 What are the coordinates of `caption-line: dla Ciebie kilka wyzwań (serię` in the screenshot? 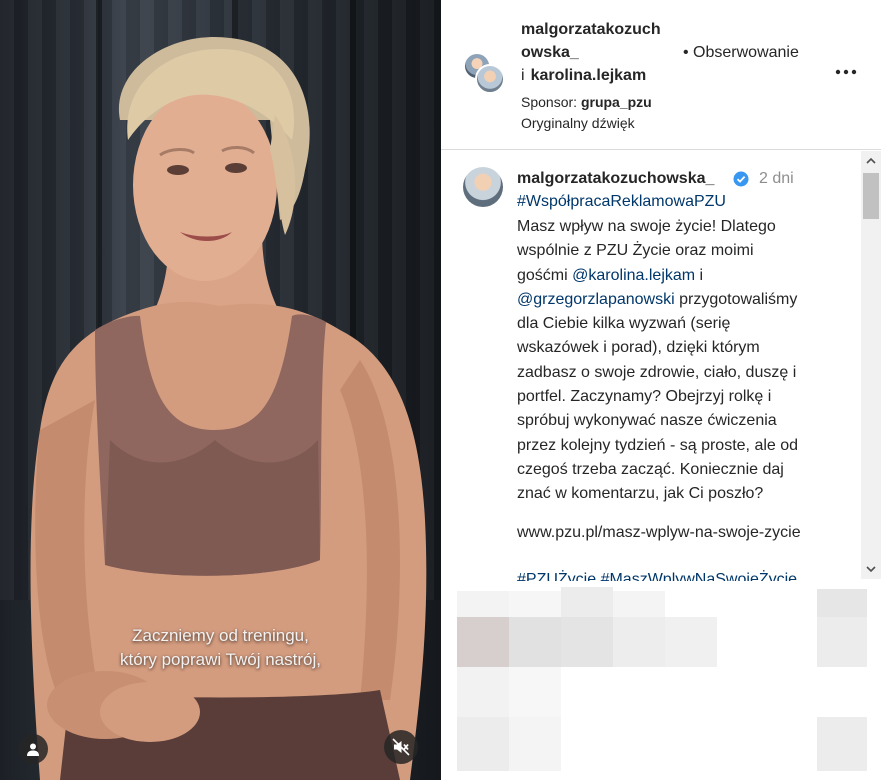 It's located at (624, 324).